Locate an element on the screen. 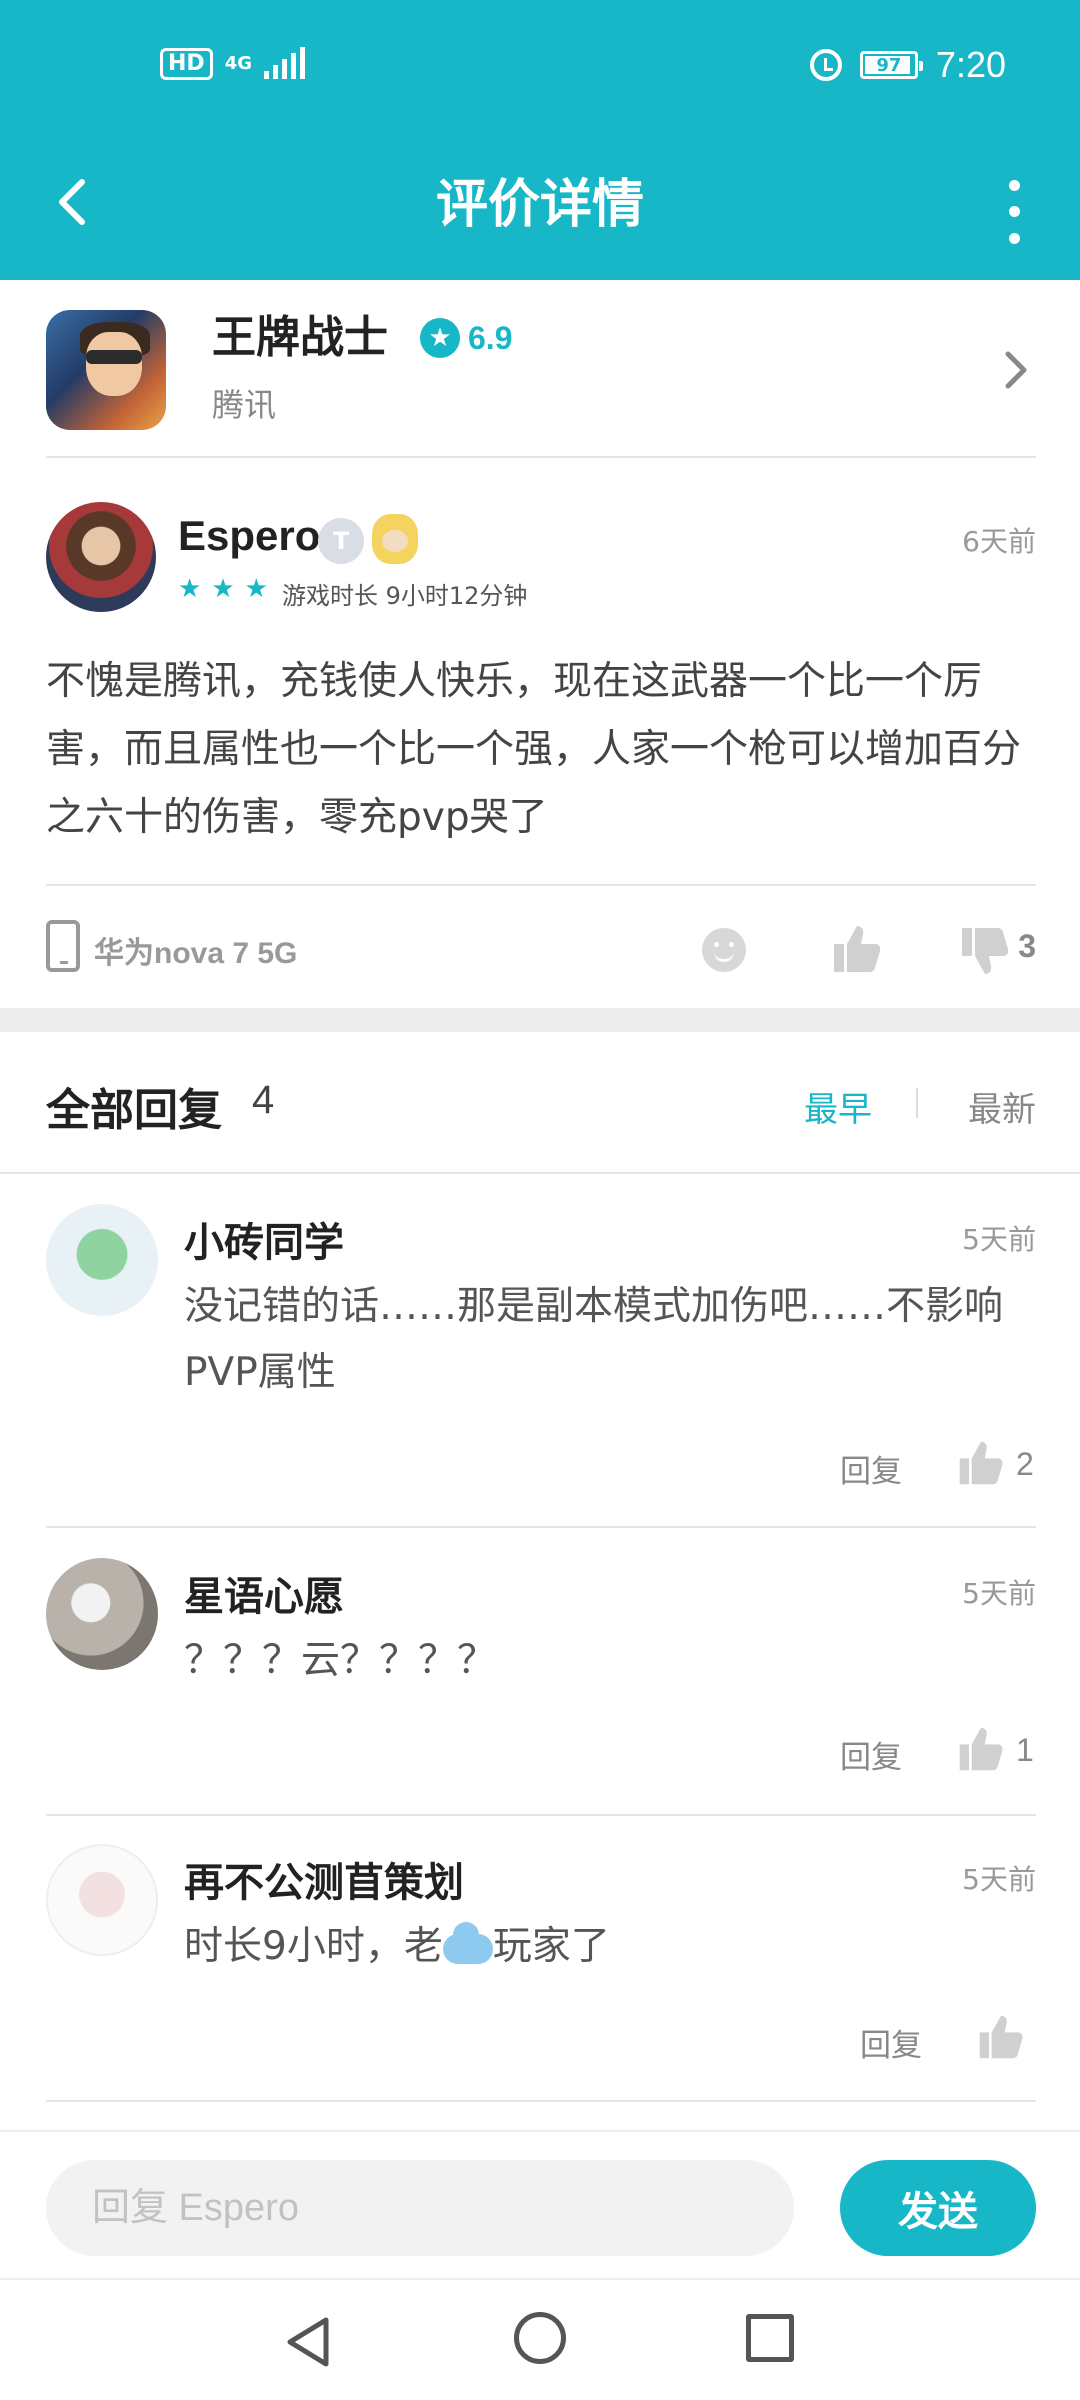 The width and height of the screenshot is (1080, 2400). reply-text-part: 玩家了 is located at coordinates (551, 1946).